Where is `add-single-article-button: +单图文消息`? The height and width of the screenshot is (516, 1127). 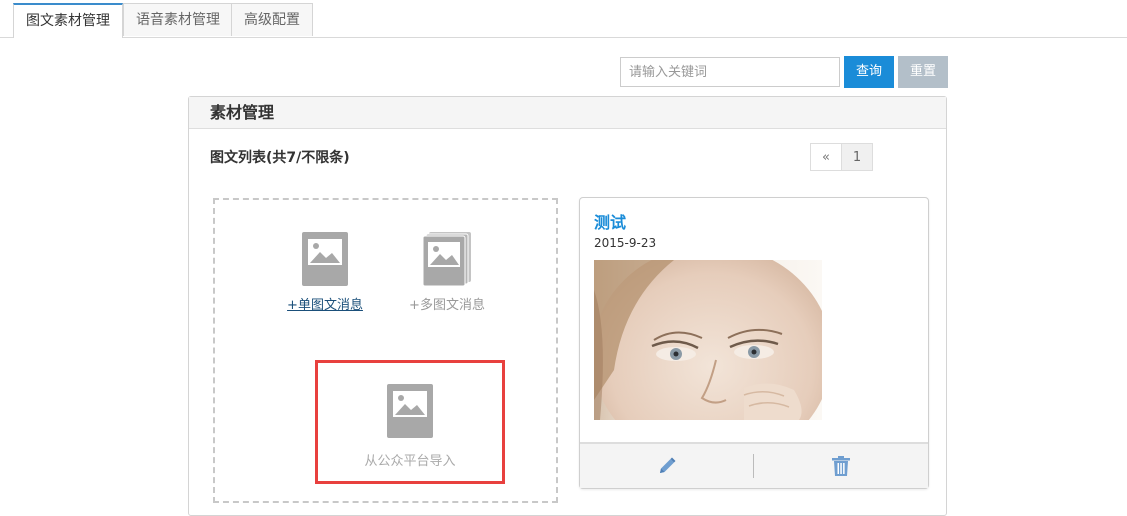
add-single-article-button: +单图文消息 is located at coordinates (325, 272).